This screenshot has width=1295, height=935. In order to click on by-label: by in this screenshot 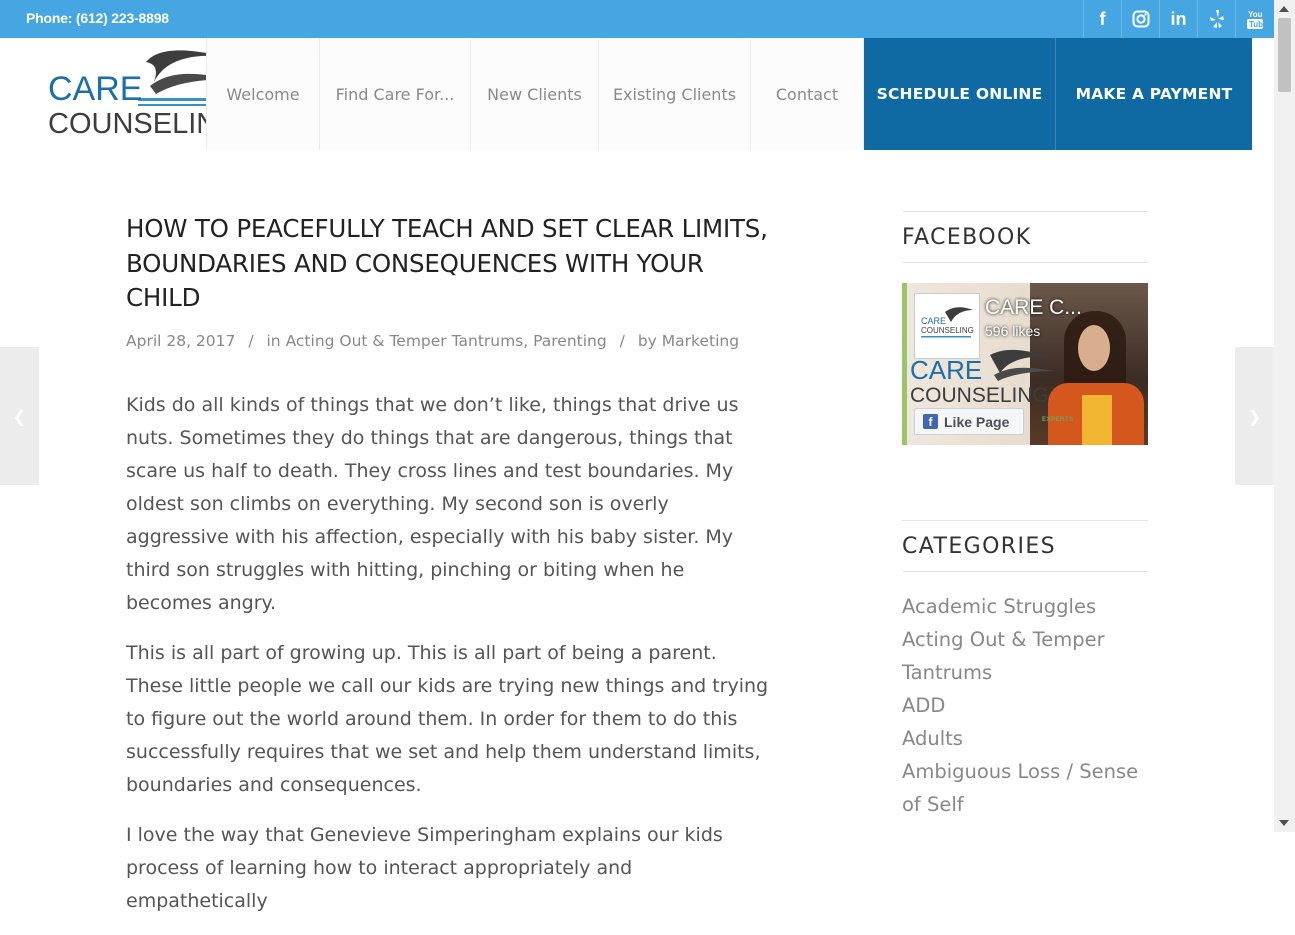, I will do `click(647, 340)`.